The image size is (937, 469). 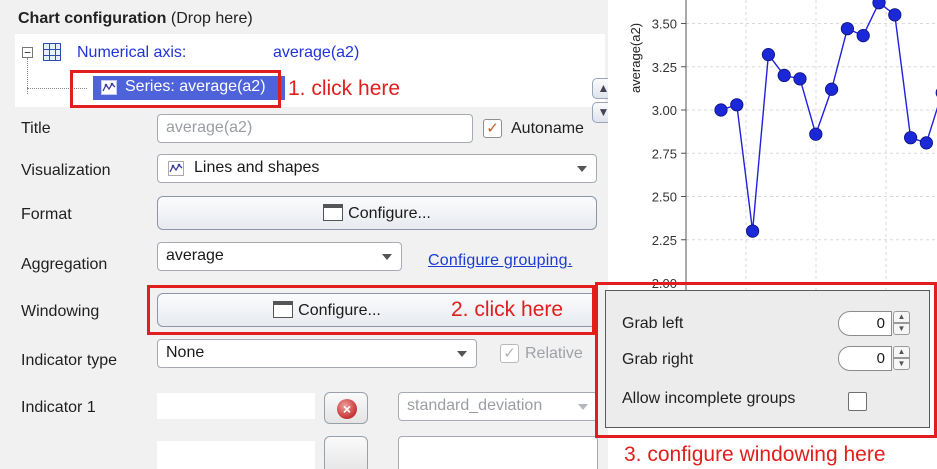 I want to click on highlight-popup, so click(x=766, y=360).